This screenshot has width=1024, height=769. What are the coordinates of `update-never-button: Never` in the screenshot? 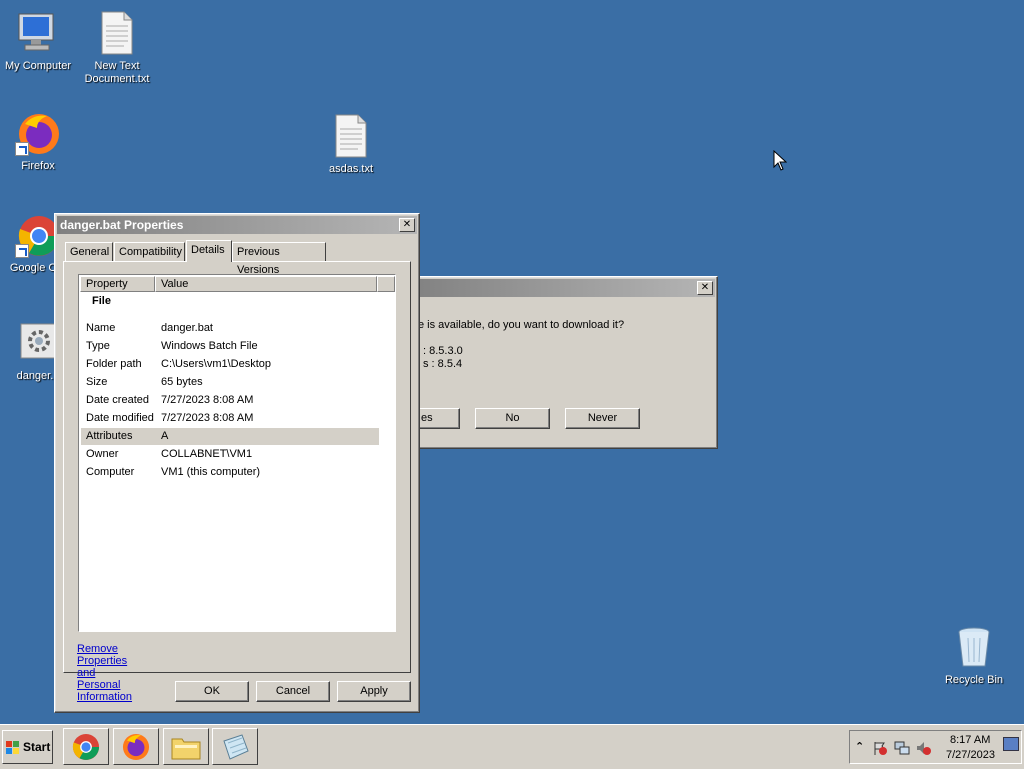 It's located at (602, 418).